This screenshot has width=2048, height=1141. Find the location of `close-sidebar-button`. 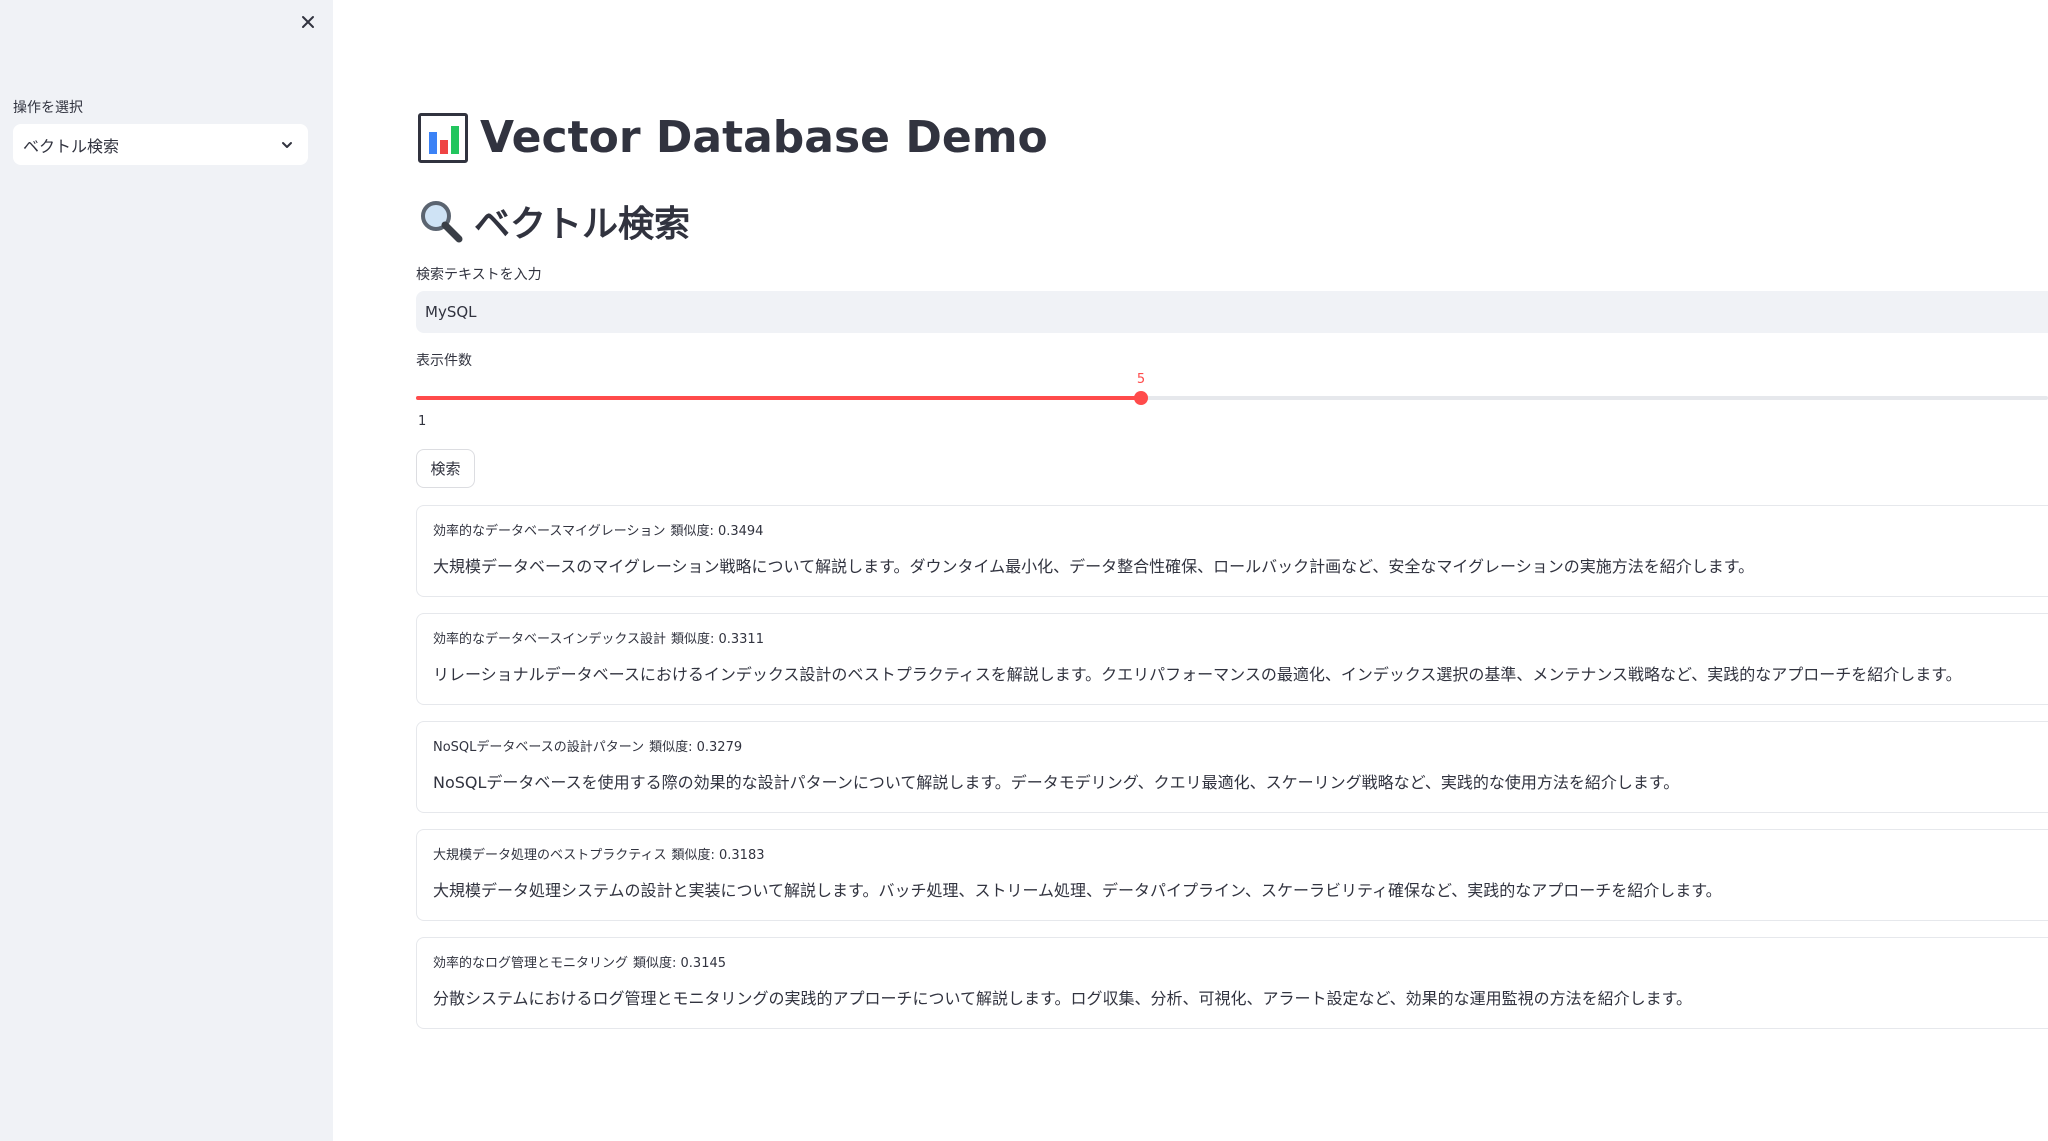

close-sidebar-button is located at coordinates (308, 22).